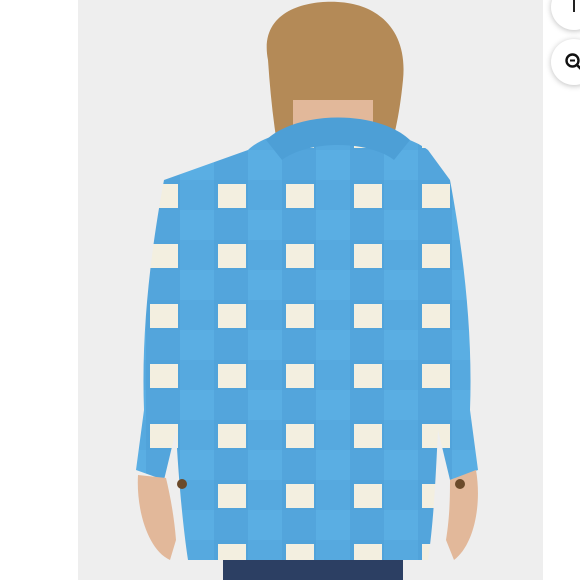 This screenshot has width=580, height=580. I want to click on share-button, so click(565, 15).